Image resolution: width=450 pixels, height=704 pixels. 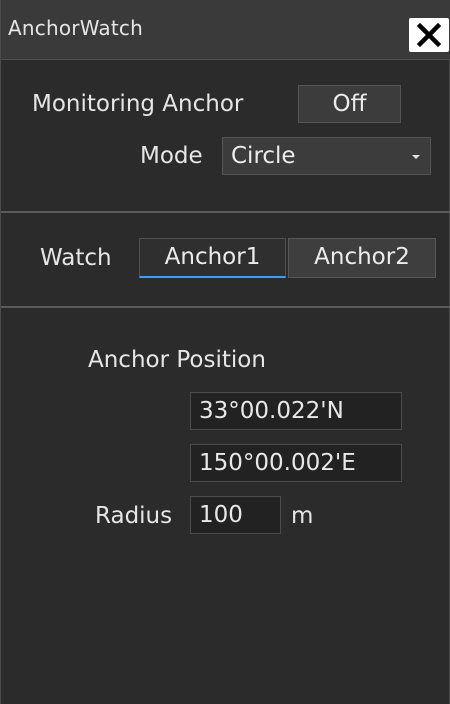 I want to click on close-button, so click(x=429, y=35).